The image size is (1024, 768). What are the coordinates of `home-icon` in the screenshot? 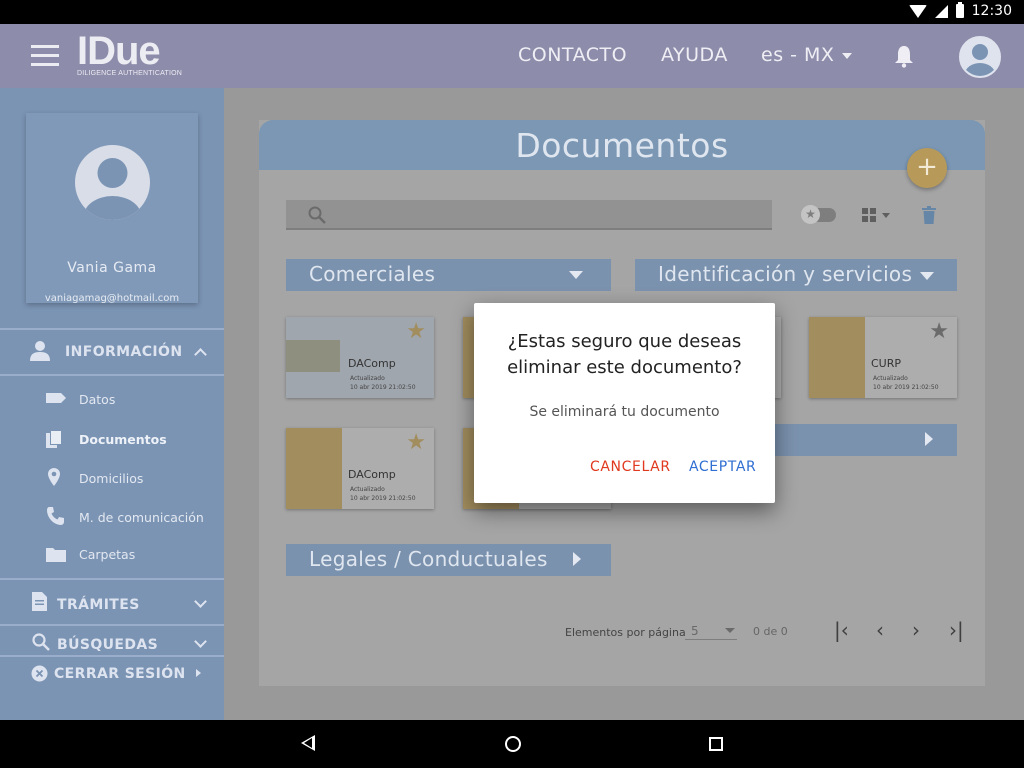 It's located at (513, 744).